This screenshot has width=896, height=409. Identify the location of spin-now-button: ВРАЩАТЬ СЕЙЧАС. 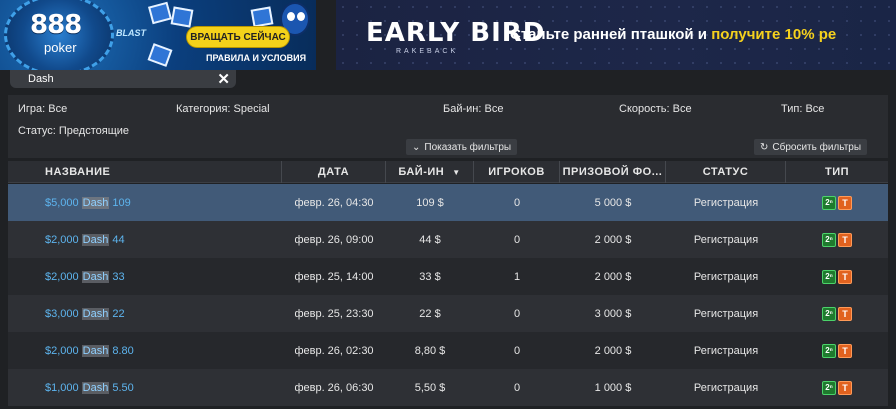
(238, 37).